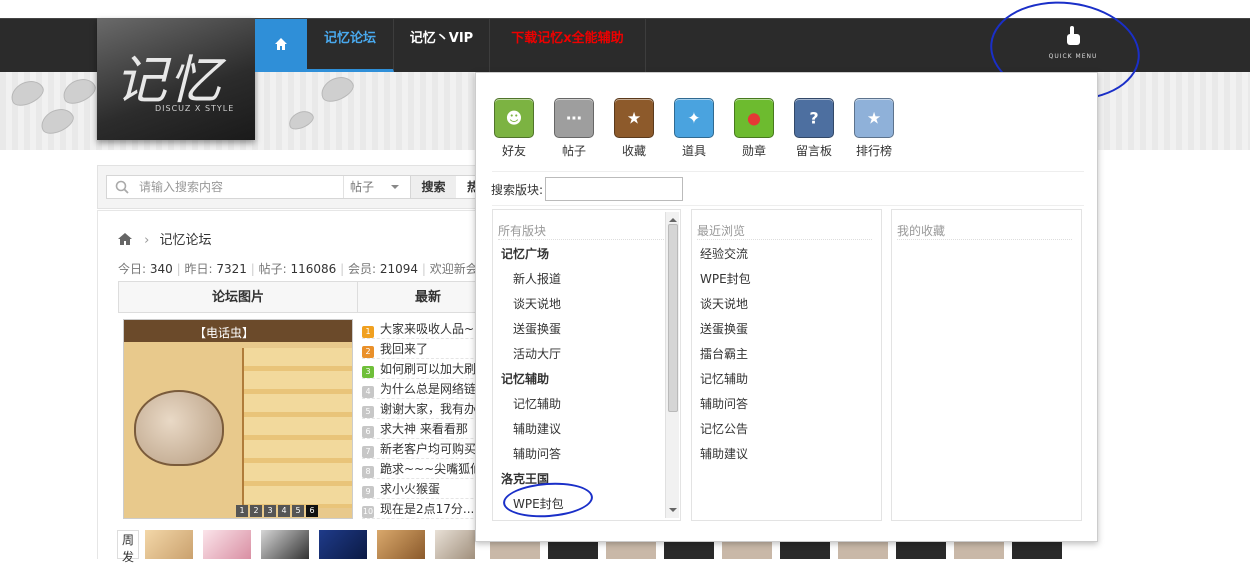  What do you see at coordinates (874, 118) in the screenshot?
I see `ranking-icon: ★` at bounding box center [874, 118].